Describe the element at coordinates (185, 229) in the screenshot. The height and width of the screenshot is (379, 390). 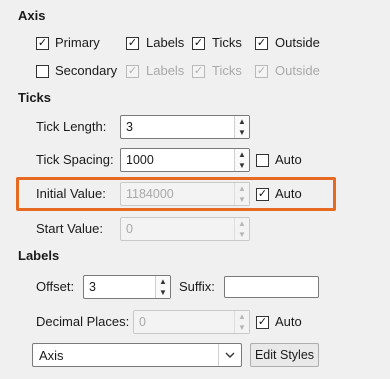
I see `start-value-spinner: 0 ▲ ▼` at that location.